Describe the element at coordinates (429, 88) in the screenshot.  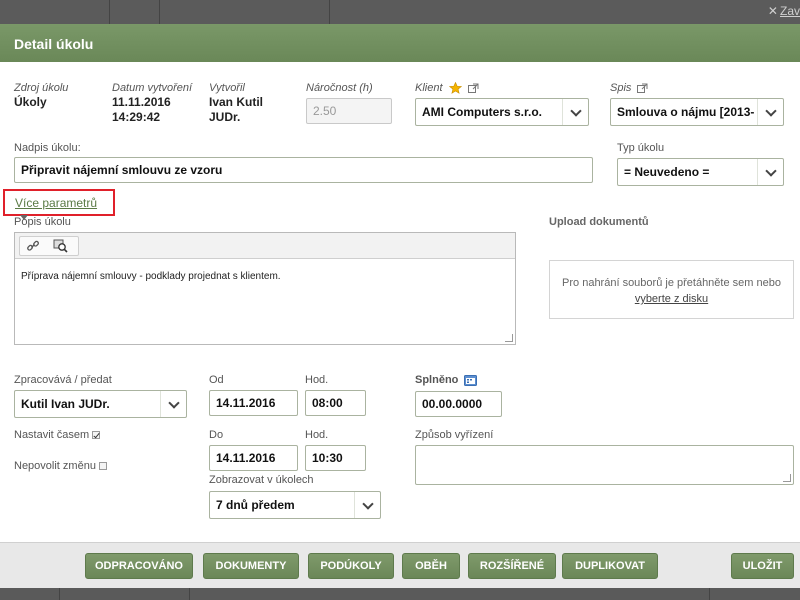
I see `client-label: Klient` at that location.